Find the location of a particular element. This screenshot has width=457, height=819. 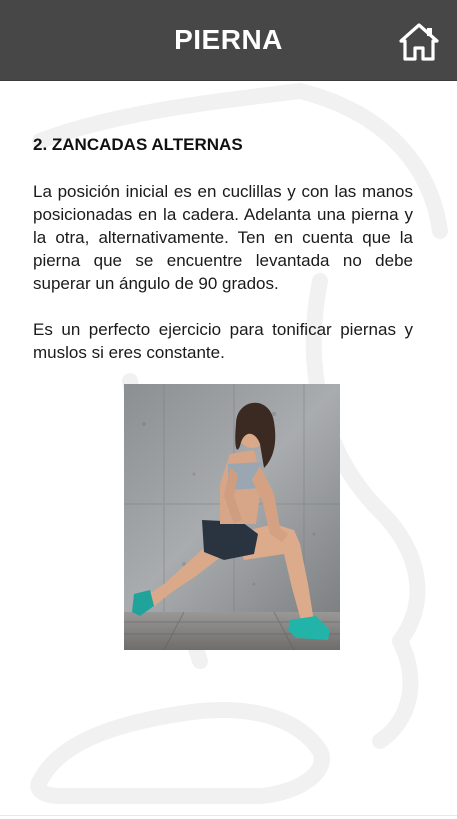

home-icon is located at coordinates (419, 42).